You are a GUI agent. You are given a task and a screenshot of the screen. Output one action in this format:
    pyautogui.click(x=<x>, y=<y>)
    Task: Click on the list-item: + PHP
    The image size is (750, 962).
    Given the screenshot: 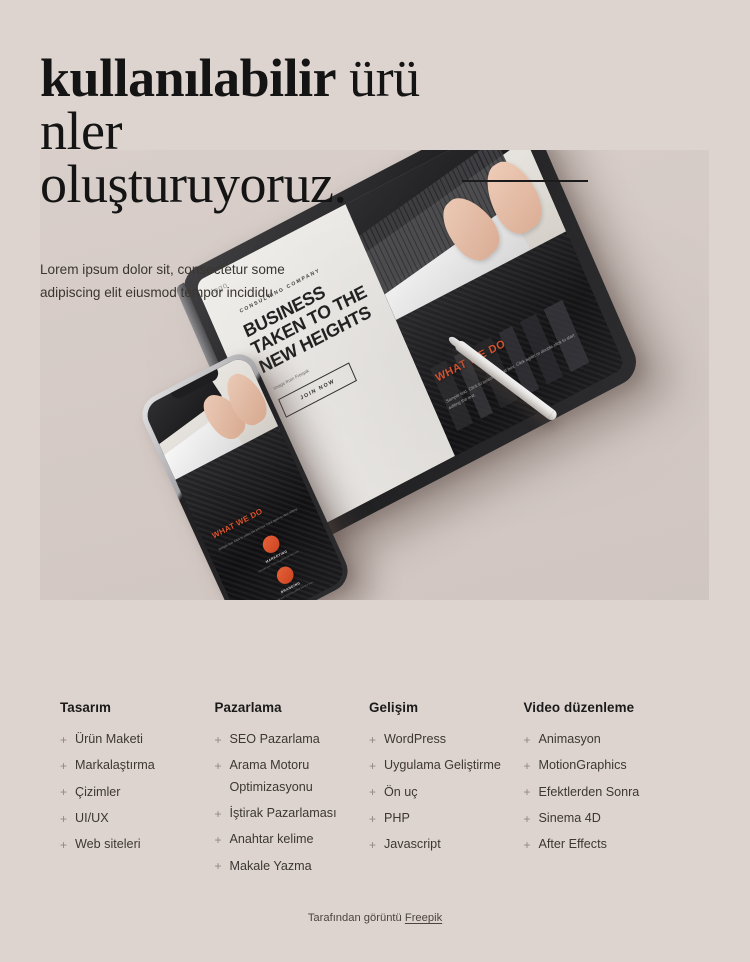 What is the action you would take?
    pyautogui.click(x=446, y=818)
    